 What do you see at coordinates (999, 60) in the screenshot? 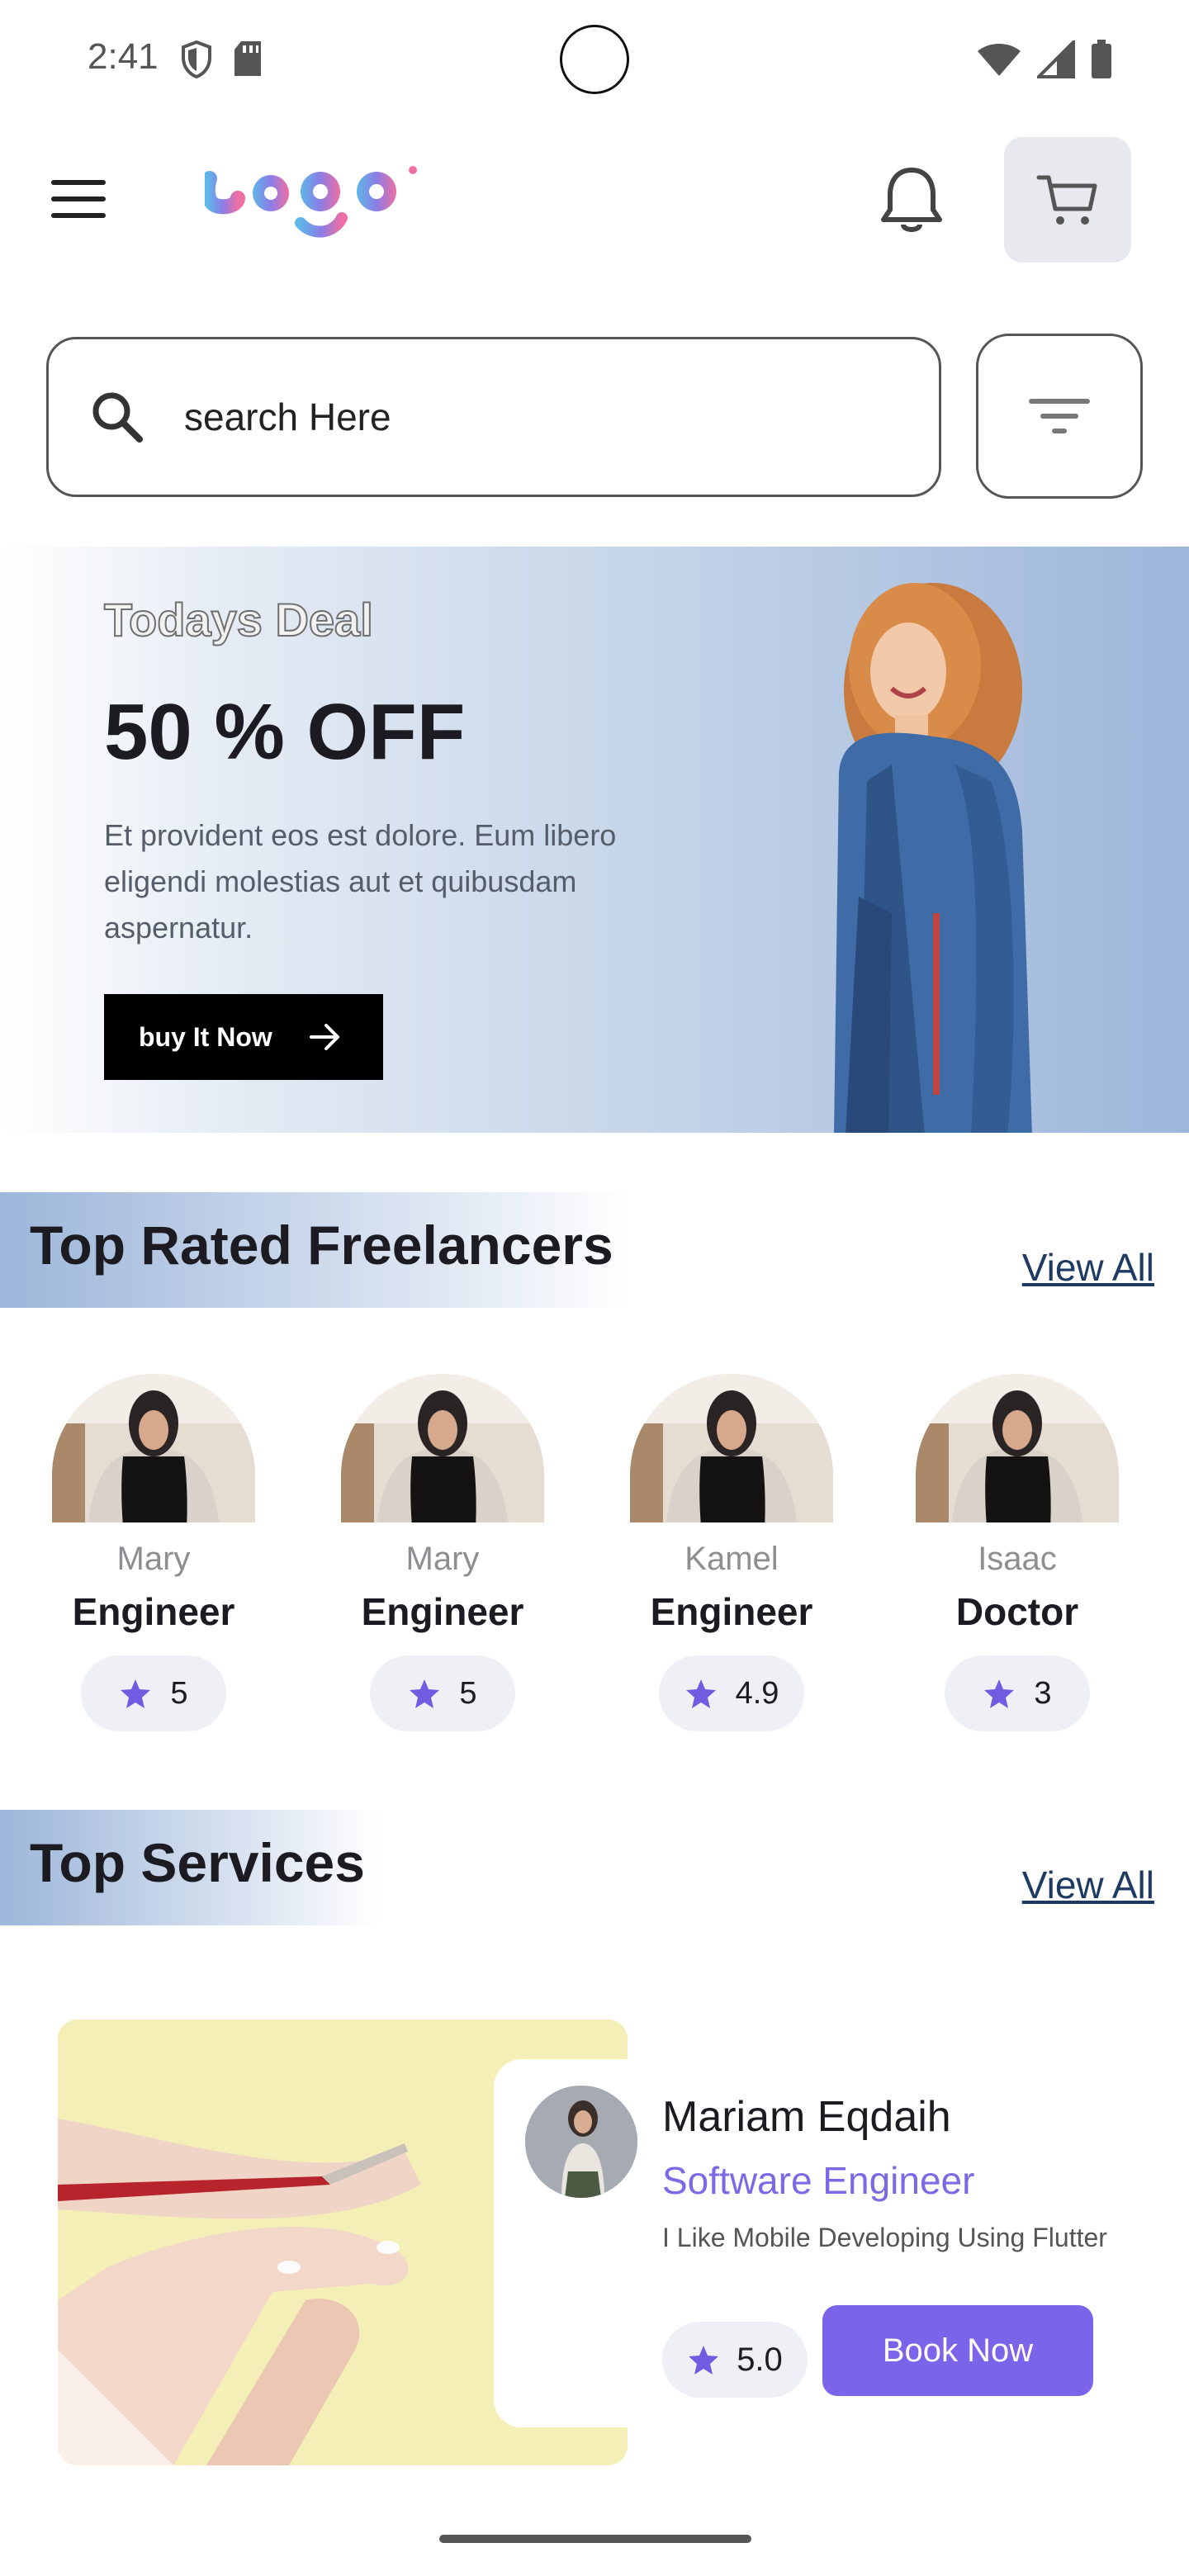
I see `wifi-icon` at bounding box center [999, 60].